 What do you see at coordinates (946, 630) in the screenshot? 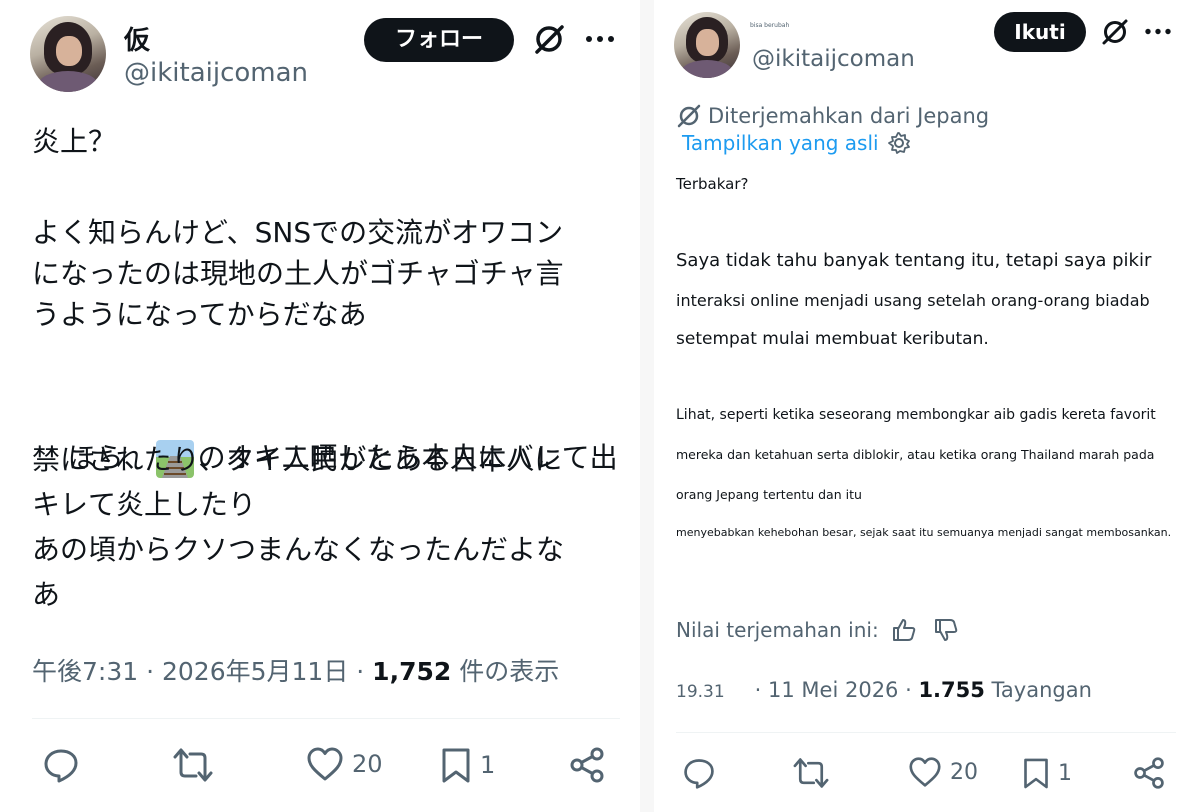
I see `thumbs-down-icon` at bounding box center [946, 630].